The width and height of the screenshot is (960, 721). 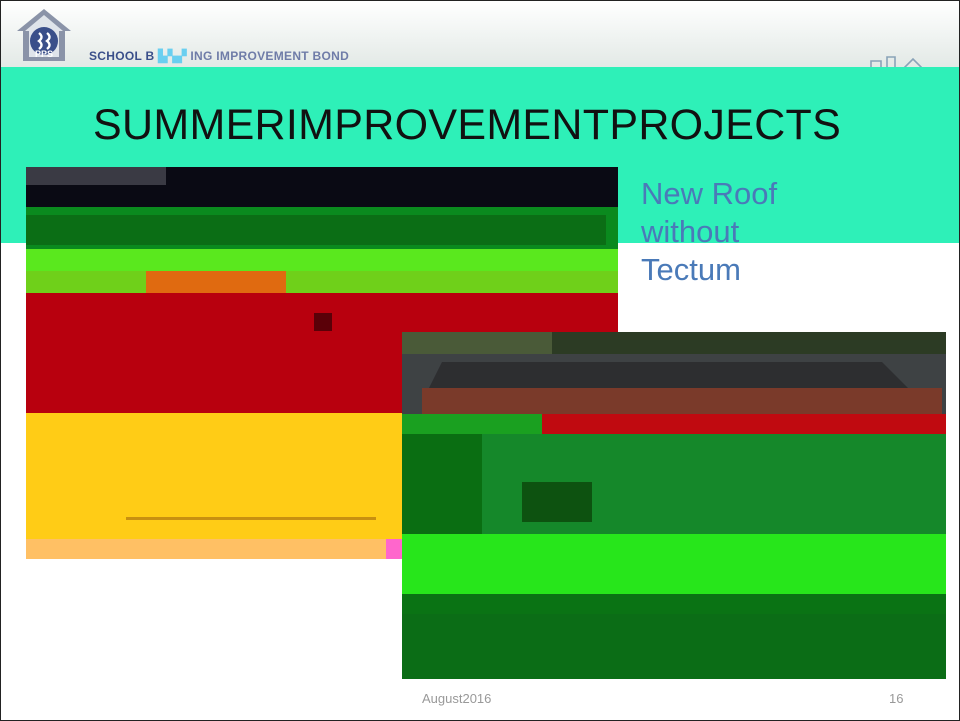 I want to click on header-strip: PPS SCHOOL B ▙▚▞ ING IMPROVEMENT BOND, so click(x=480, y=36).